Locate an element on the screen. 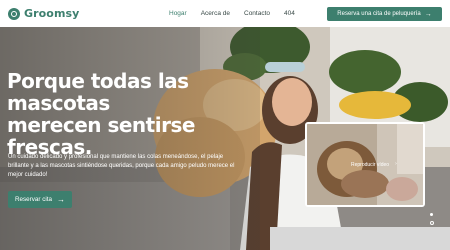  slider-dot is located at coordinates (431, 214).